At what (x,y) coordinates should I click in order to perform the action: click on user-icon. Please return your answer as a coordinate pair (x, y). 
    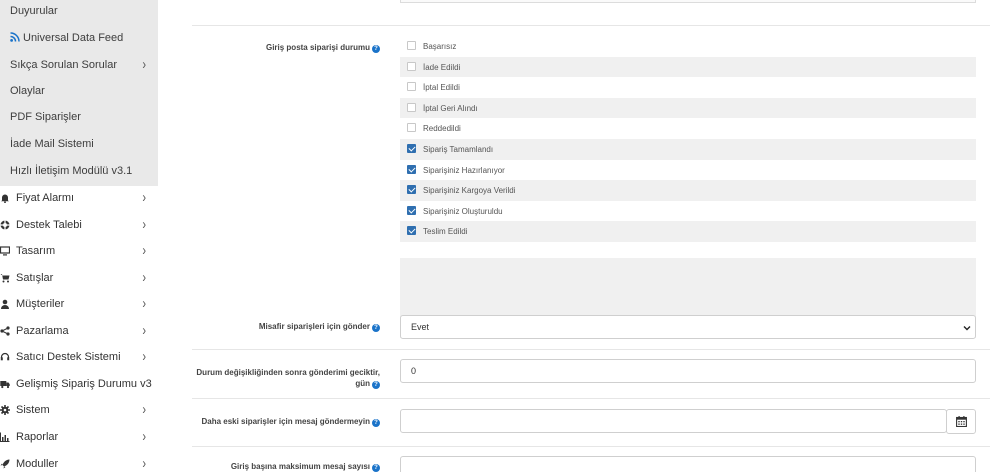
    Looking at the image, I should click on (5, 304).